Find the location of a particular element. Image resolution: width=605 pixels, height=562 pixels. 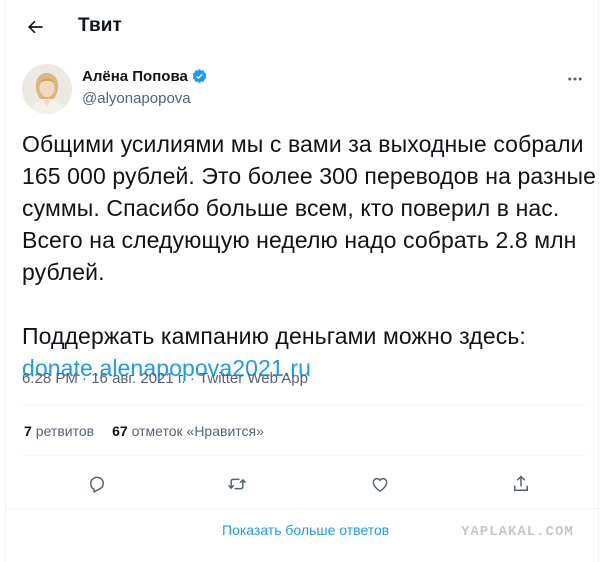

arrow-left-icon is located at coordinates (35, 27).